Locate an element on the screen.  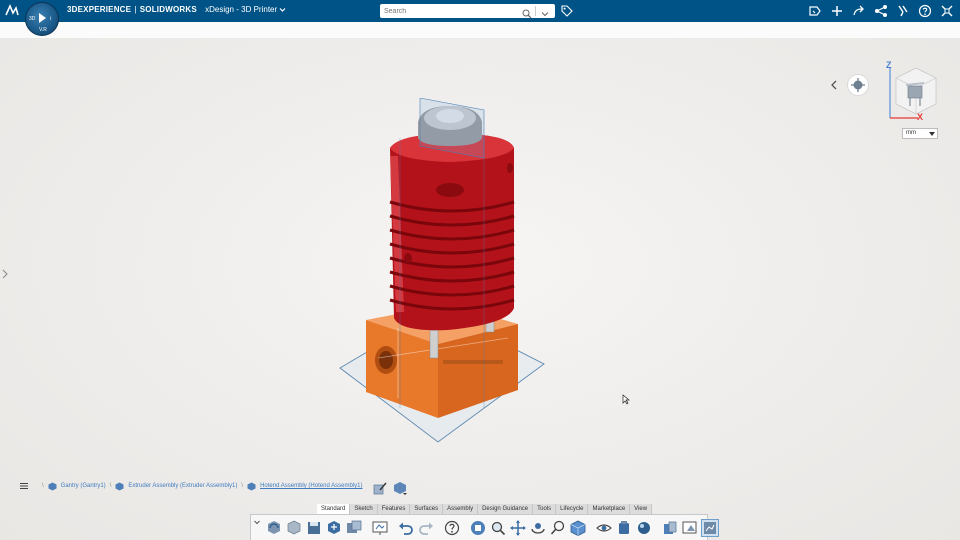
action-bar is located at coordinates (484, 527).